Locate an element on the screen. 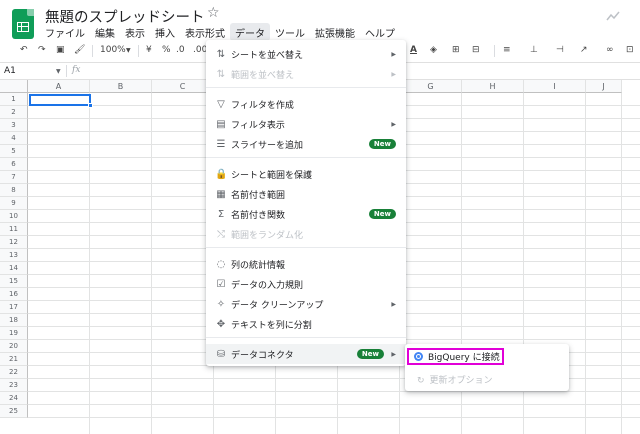 The height and width of the screenshot is (434, 640). row-header: 10 is located at coordinates (14, 216).